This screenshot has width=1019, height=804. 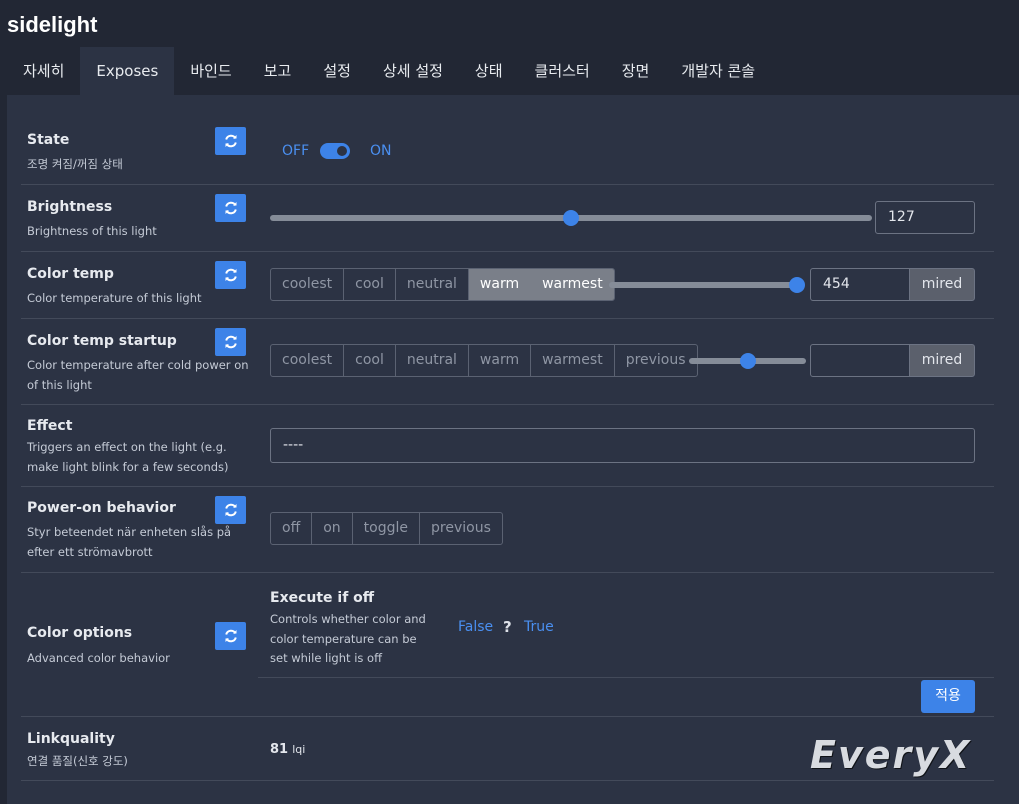 What do you see at coordinates (52, 24) in the screenshot?
I see `app-title: sidelight` at bounding box center [52, 24].